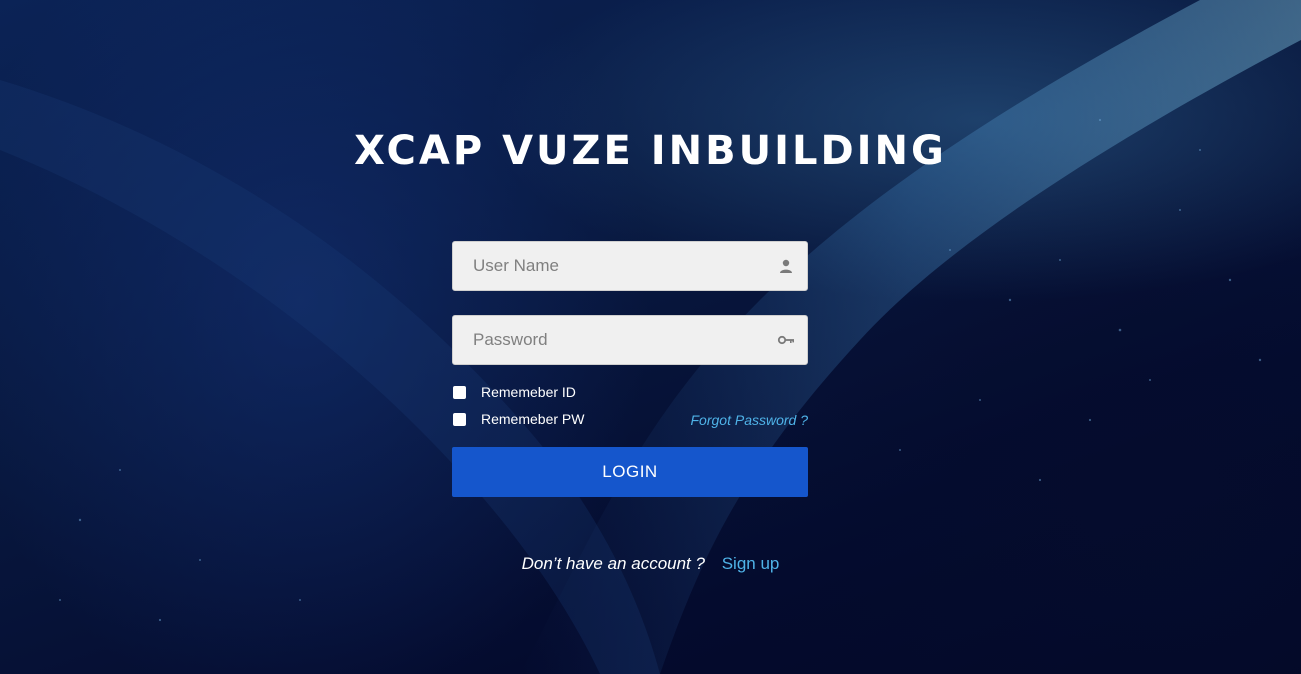  I want to click on signup-question: Don’t have an account ?, so click(613, 563).